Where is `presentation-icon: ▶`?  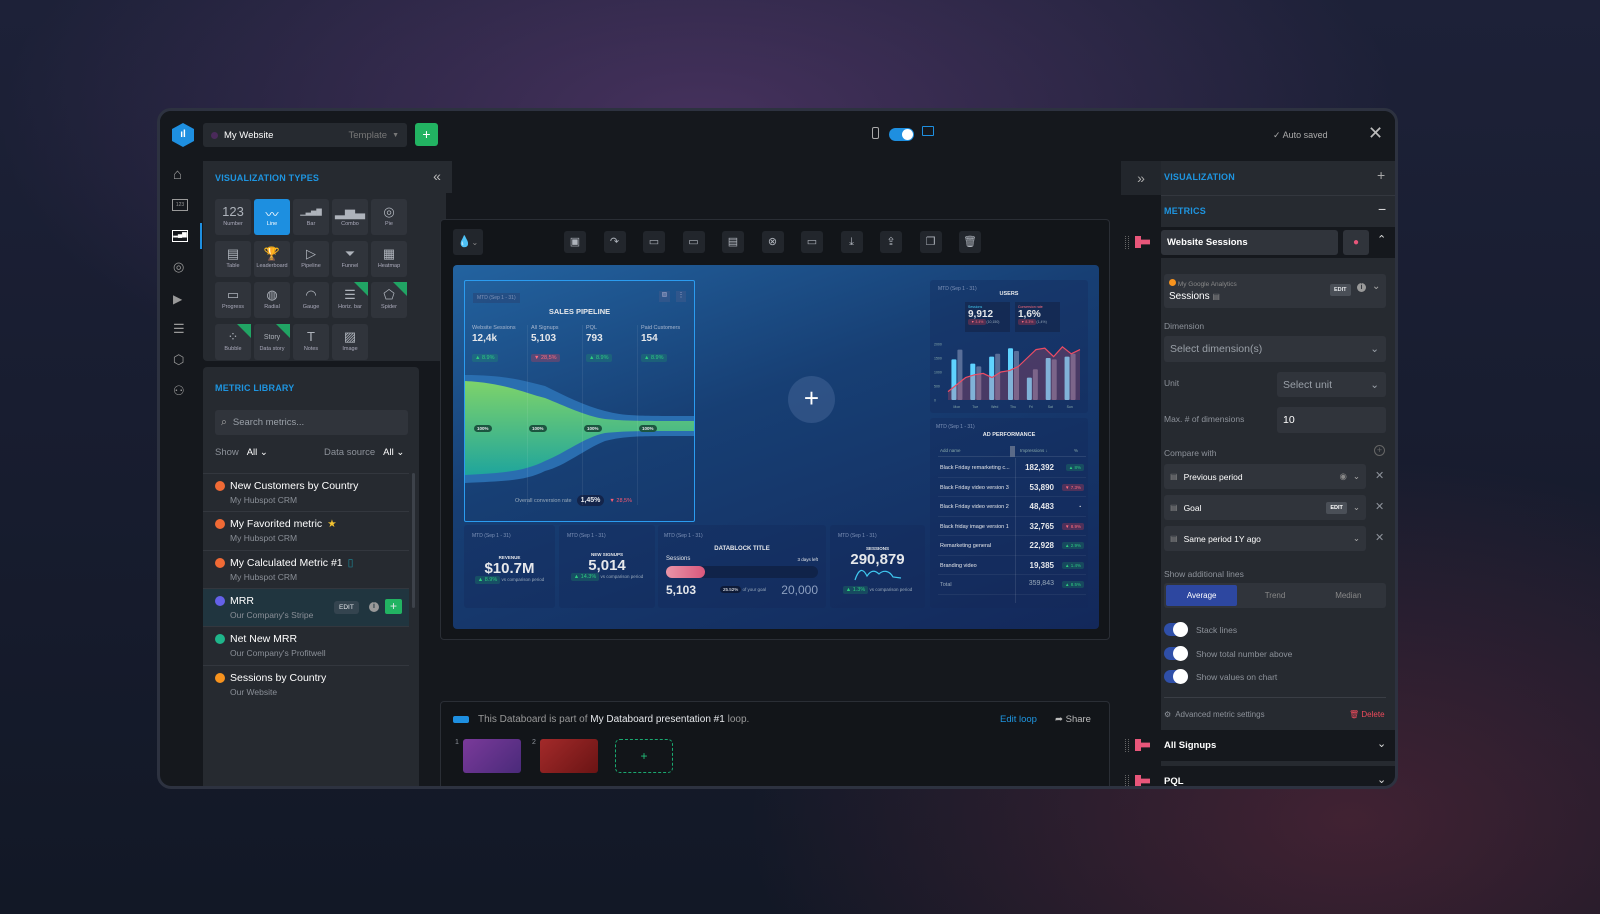
presentation-icon: ▶ is located at coordinates (177, 299).